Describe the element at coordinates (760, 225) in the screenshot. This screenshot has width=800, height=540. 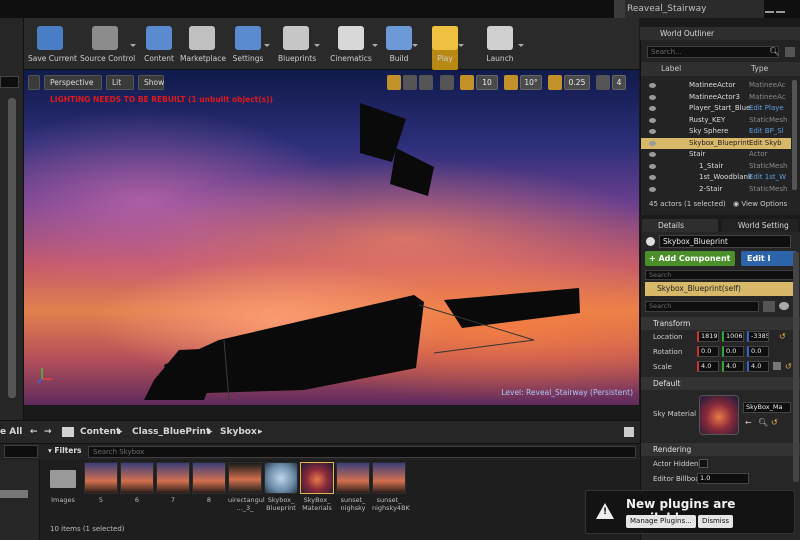
I see `tab-world-settings: World Setting` at that location.